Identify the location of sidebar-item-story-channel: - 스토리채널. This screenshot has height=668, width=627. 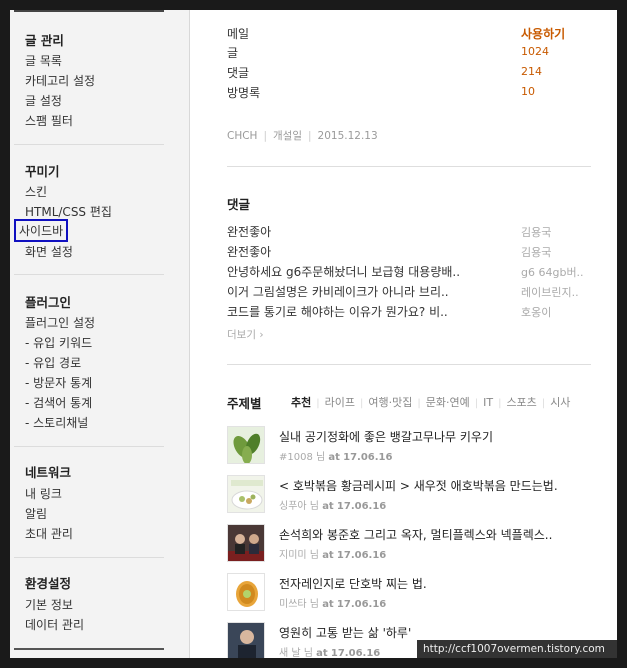
(56, 422).